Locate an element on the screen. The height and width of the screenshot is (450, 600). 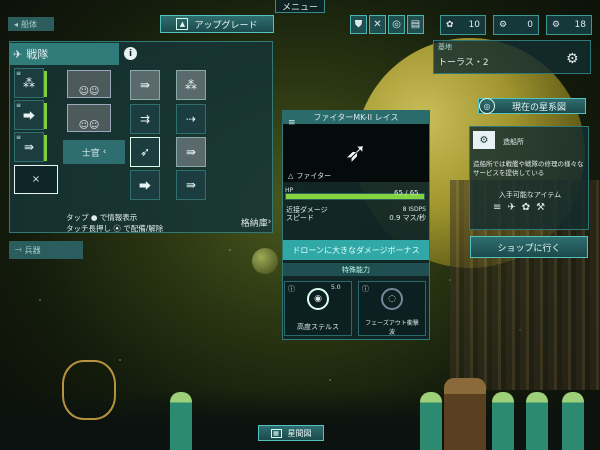
cards-icon: ▤ is located at coordinates (415, 24).